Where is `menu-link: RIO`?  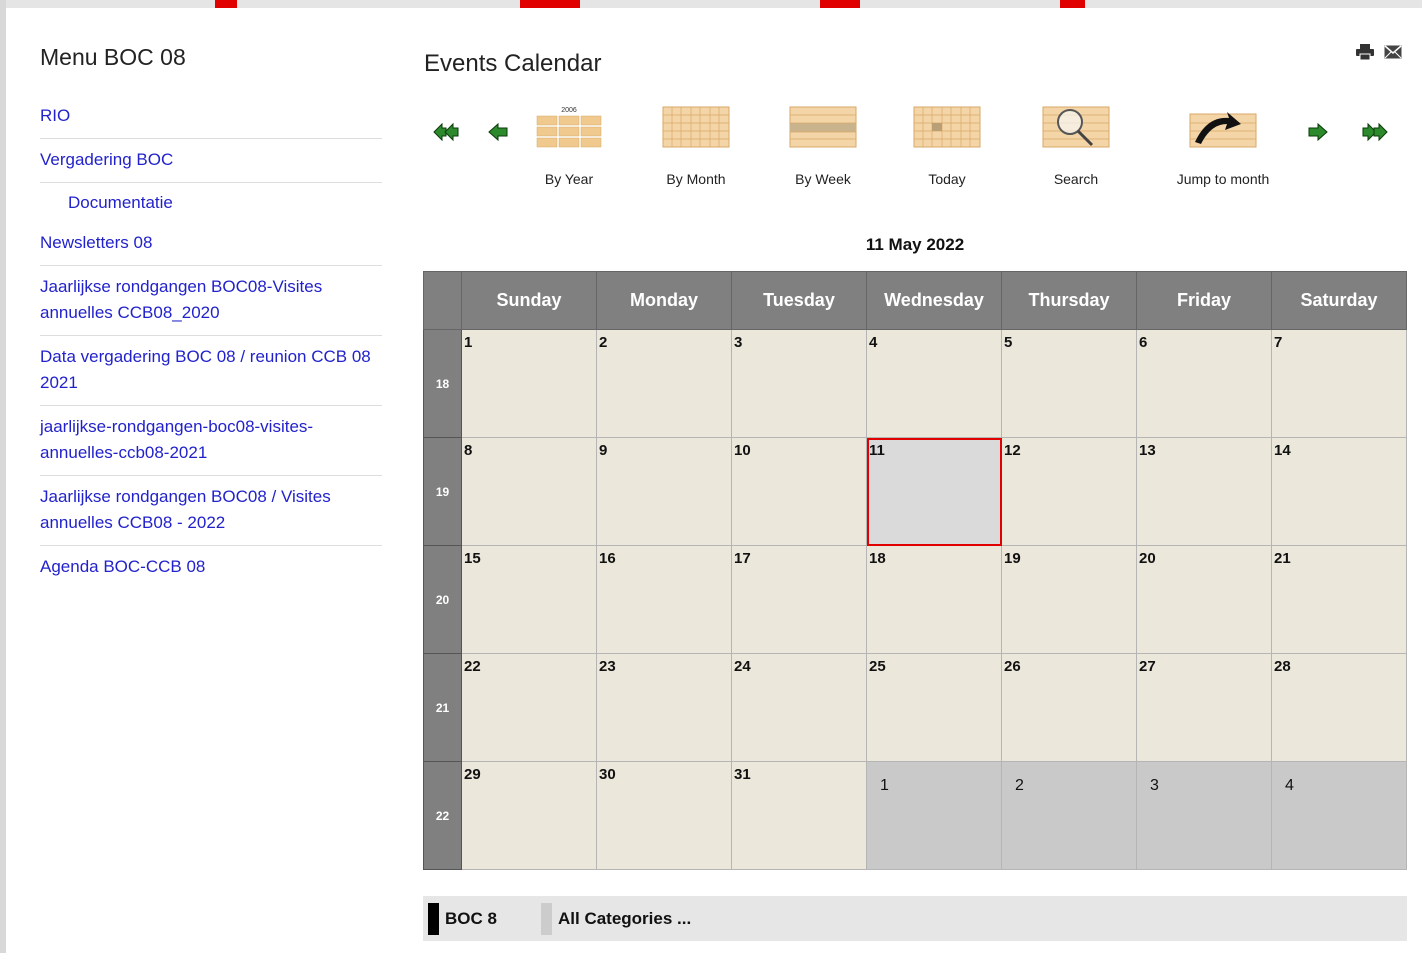 menu-link: RIO is located at coordinates (55, 115).